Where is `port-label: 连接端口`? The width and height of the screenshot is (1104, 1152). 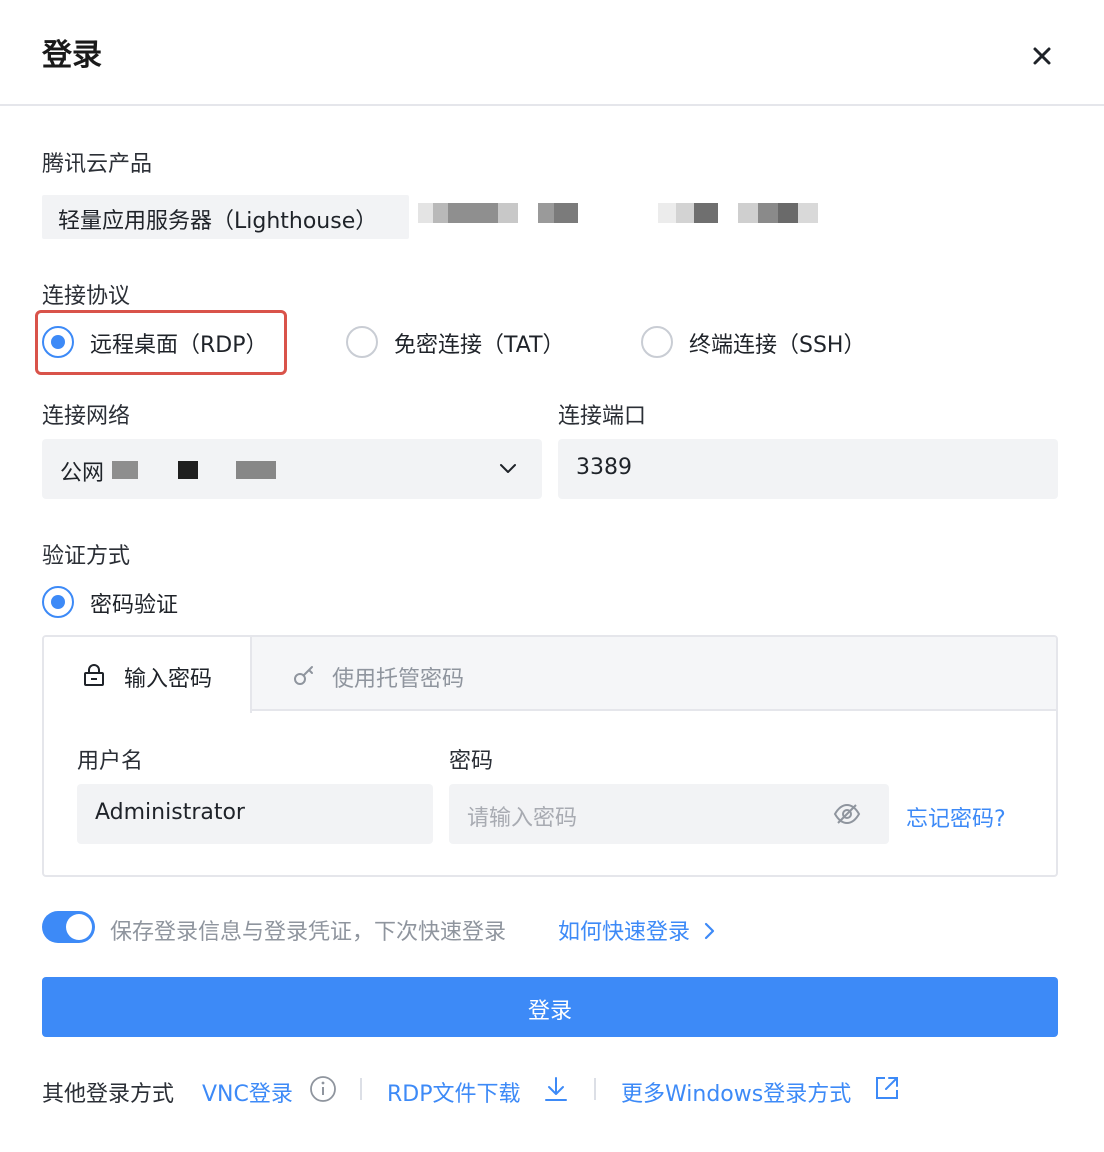
port-label: 连接端口 is located at coordinates (602, 416).